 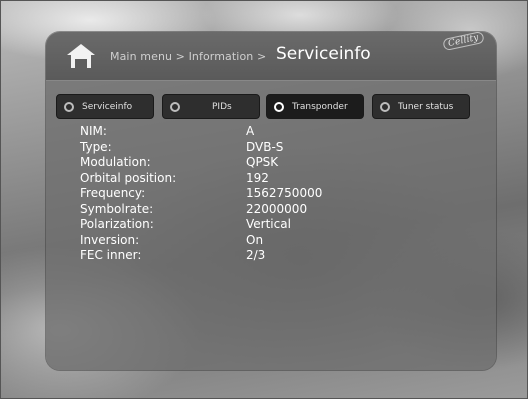 I want to click on tab-pids: PIDs, so click(x=211, y=106).